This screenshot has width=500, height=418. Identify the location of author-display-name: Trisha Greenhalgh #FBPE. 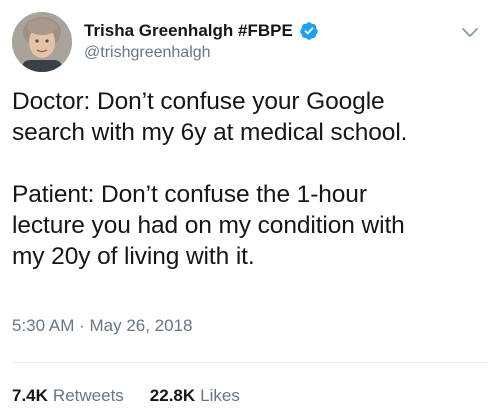
(188, 31).